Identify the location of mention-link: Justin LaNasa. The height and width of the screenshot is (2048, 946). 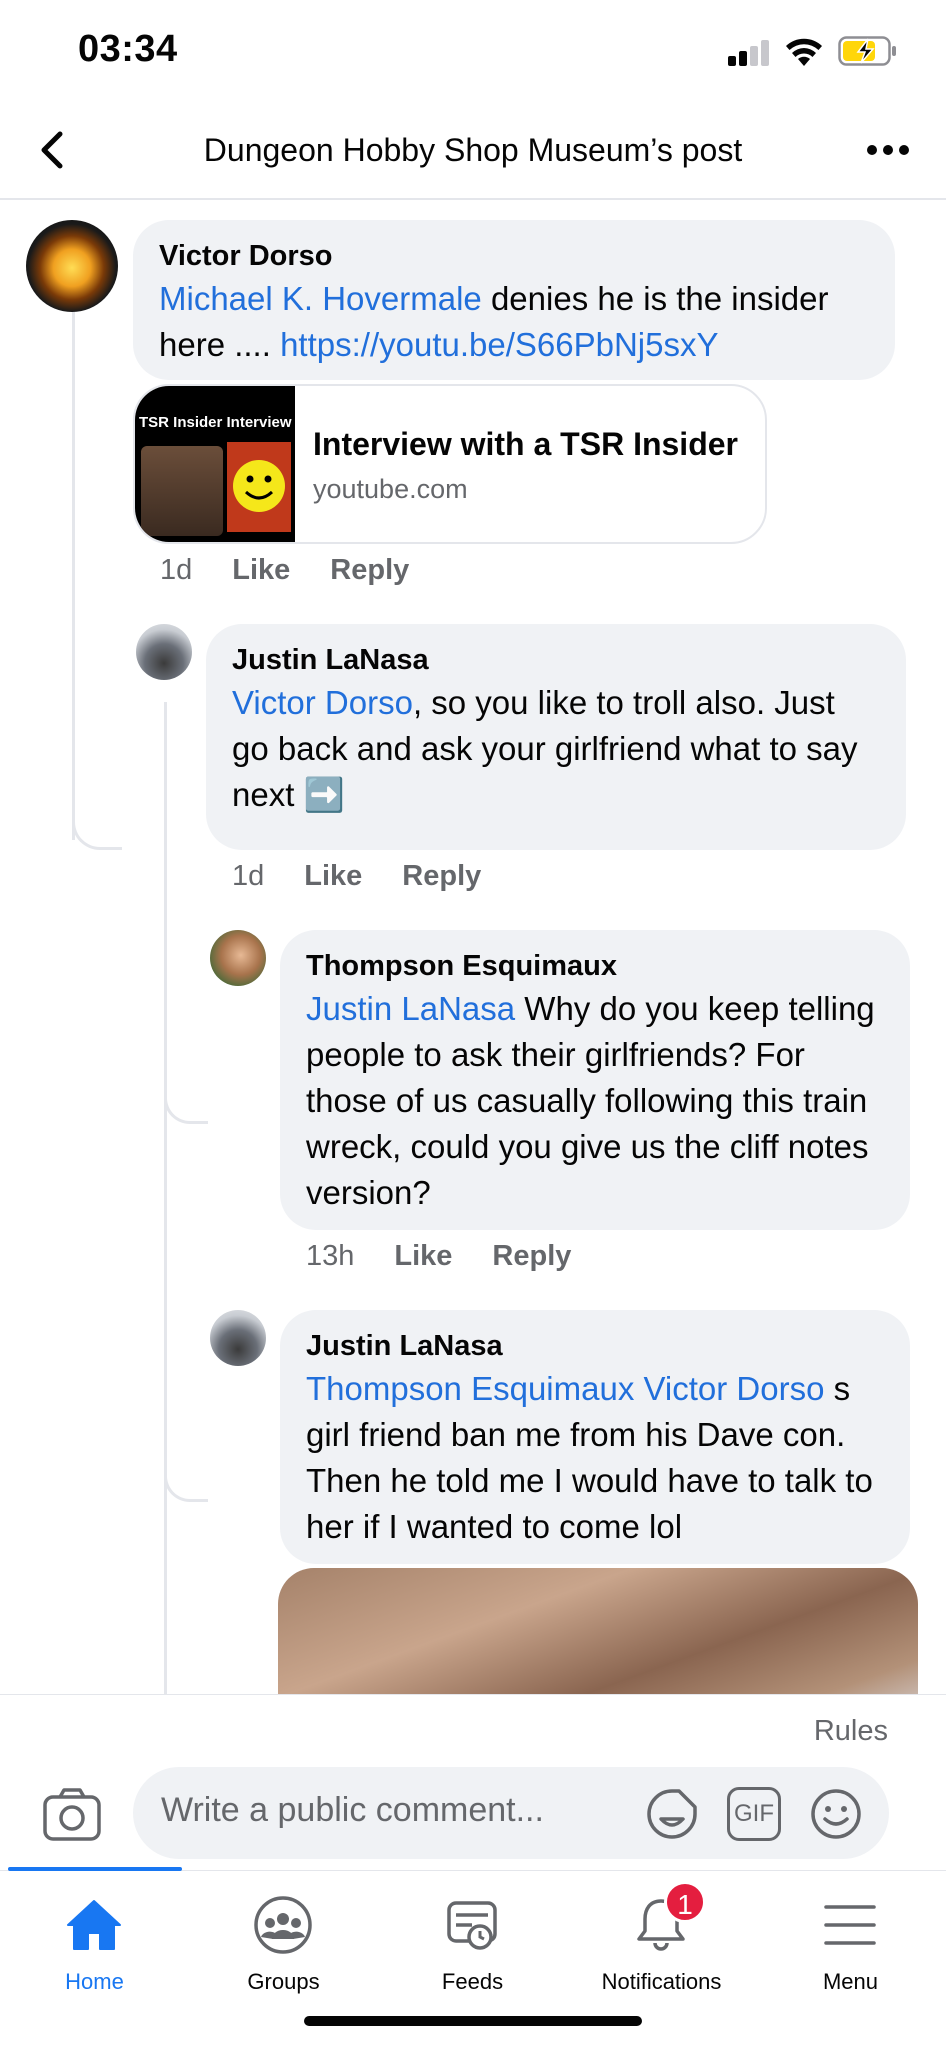
(410, 1008).